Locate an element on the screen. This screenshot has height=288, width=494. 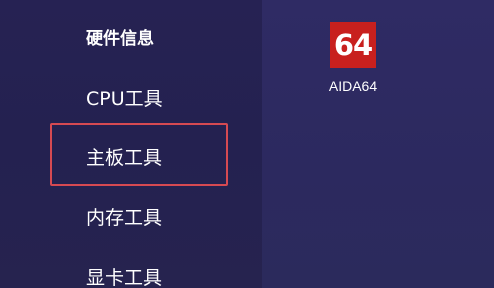
app-tile-aida64: 64 AIDA64 is located at coordinates (353, 60).